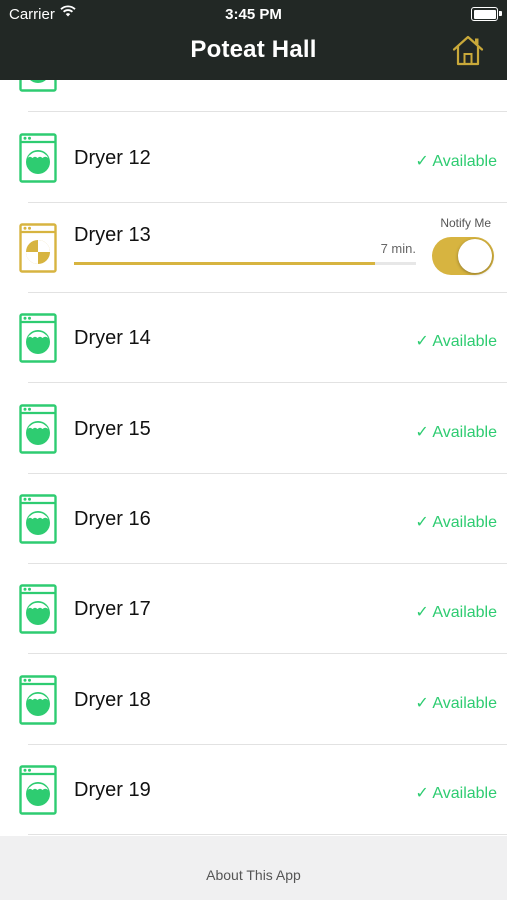 The width and height of the screenshot is (507, 914). What do you see at coordinates (253, 338) in the screenshot?
I see `machine-row: Dryer 14 ✓ Available` at bounding box center [253, 338].